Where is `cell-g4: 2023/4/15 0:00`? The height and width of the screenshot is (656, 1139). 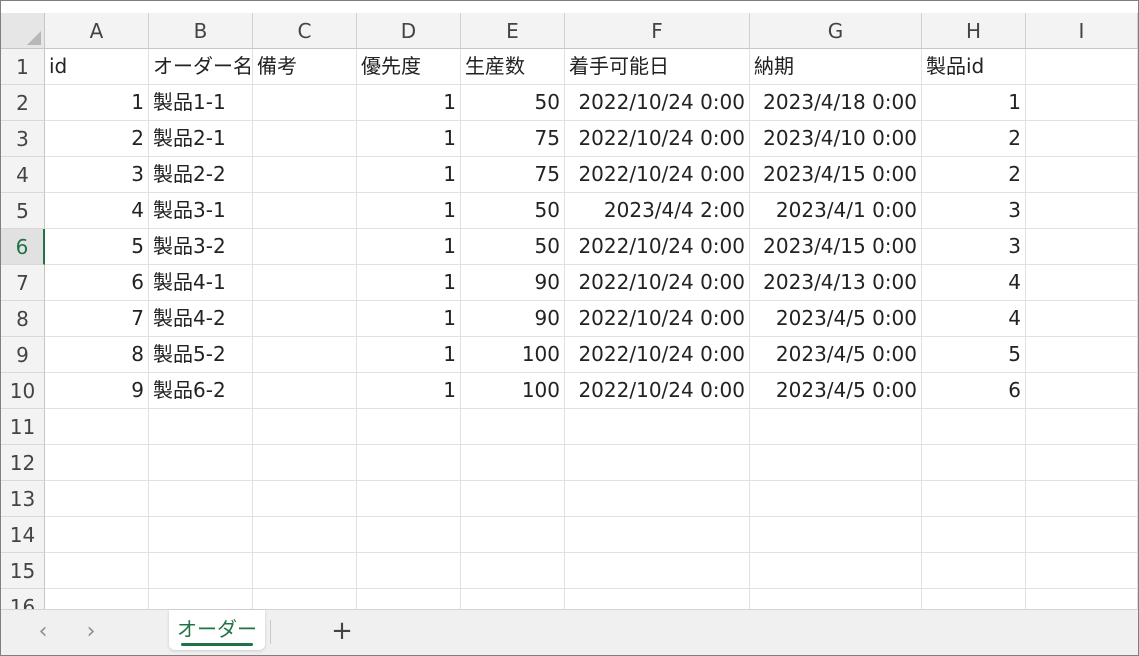
cell-g4: 2023/4/15 0:00 is located at coordinates (836, 175).